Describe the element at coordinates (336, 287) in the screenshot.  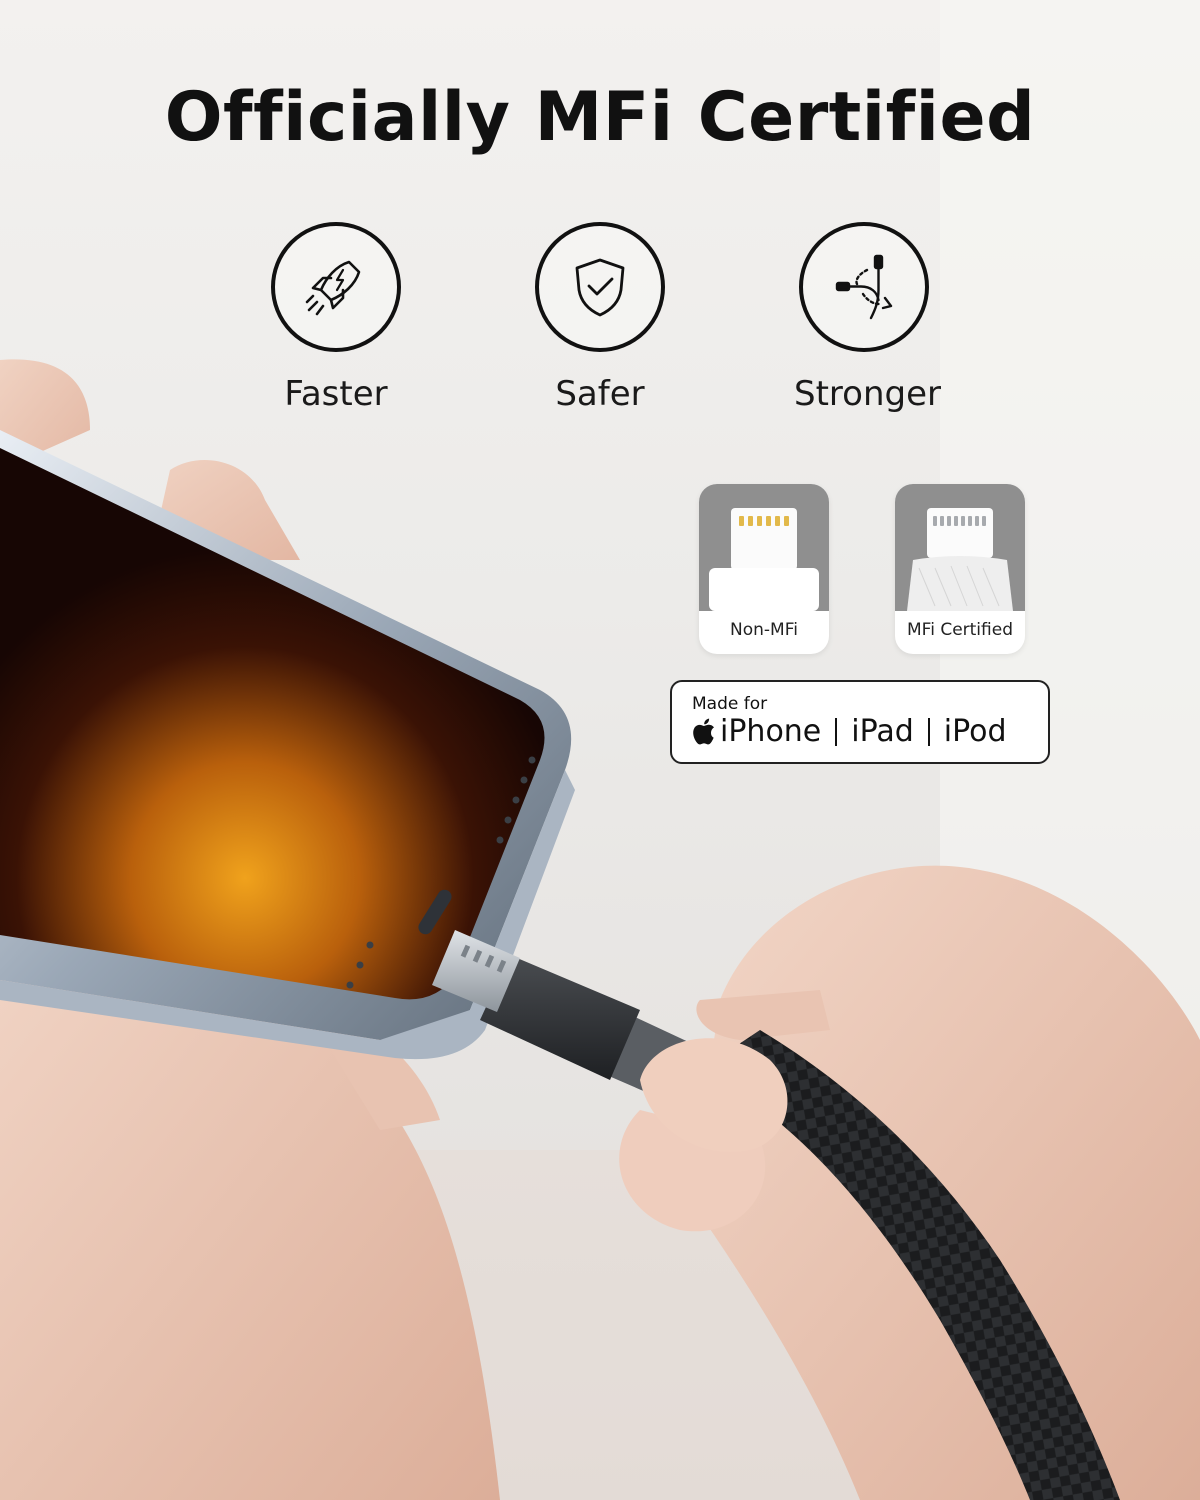
I see `rocket-icon` at that location.